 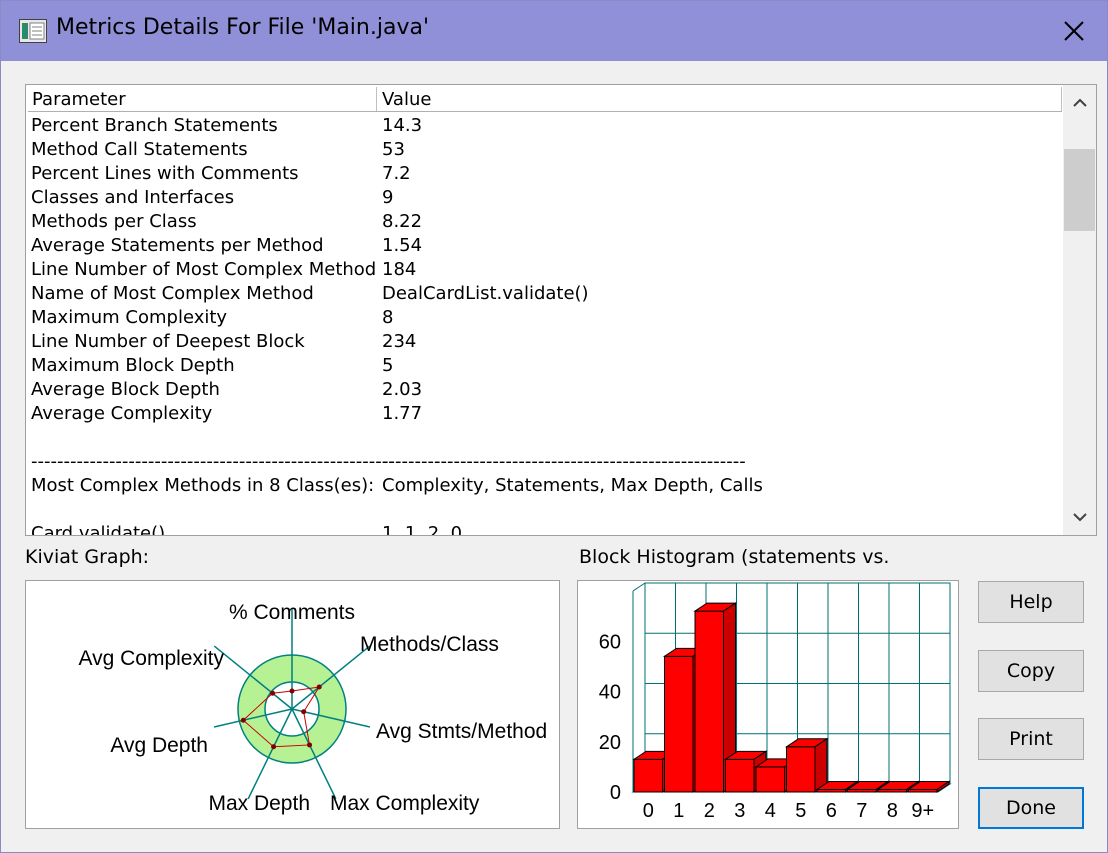 What do you see at coordinates (388, 197) in the screenshot?
I see `value-cell: 9` at bounding box center [388, 197].